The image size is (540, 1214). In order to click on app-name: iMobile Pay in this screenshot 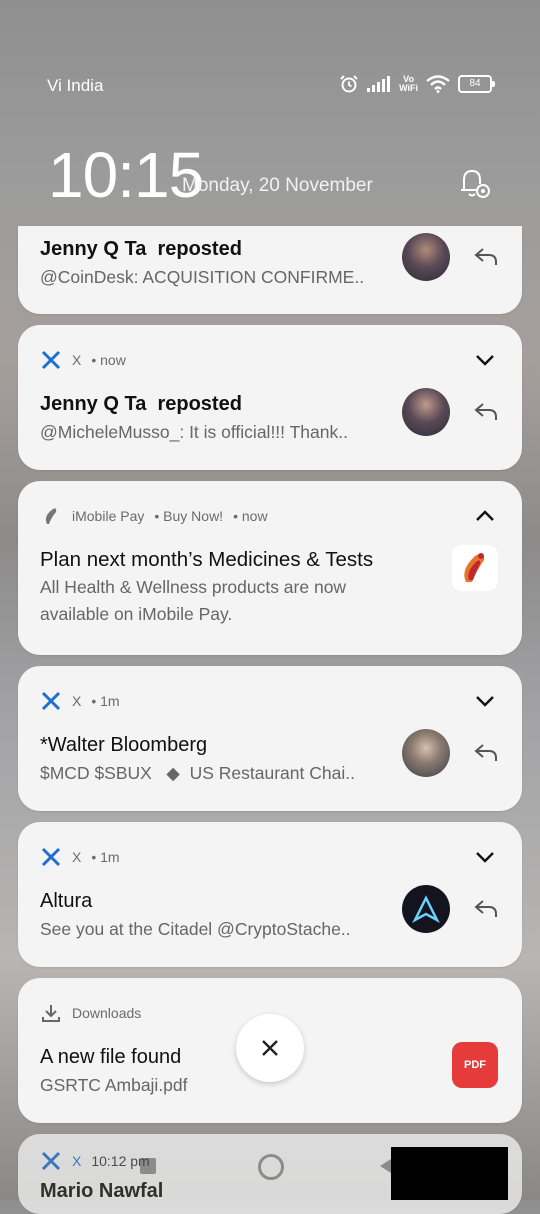, I will do `click(108, 516)`.